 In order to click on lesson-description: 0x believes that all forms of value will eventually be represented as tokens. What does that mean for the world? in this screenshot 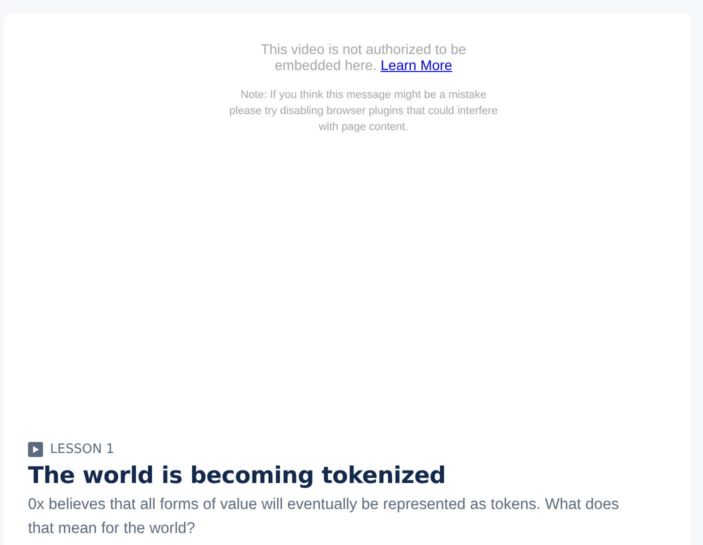, I will do `click(324, 517)`.